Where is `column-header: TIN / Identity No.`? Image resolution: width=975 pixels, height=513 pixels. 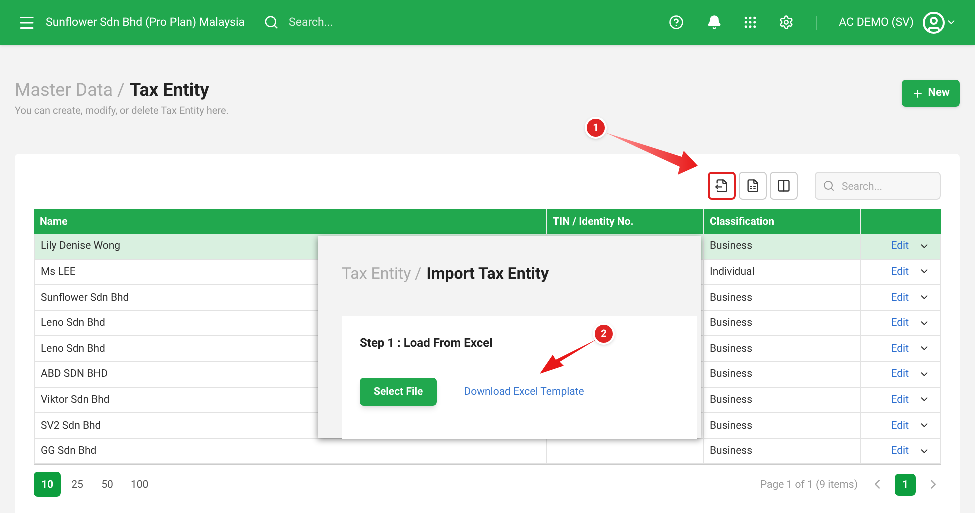
column-header: TIN / Identity No. is located at coordinates (593, 222).